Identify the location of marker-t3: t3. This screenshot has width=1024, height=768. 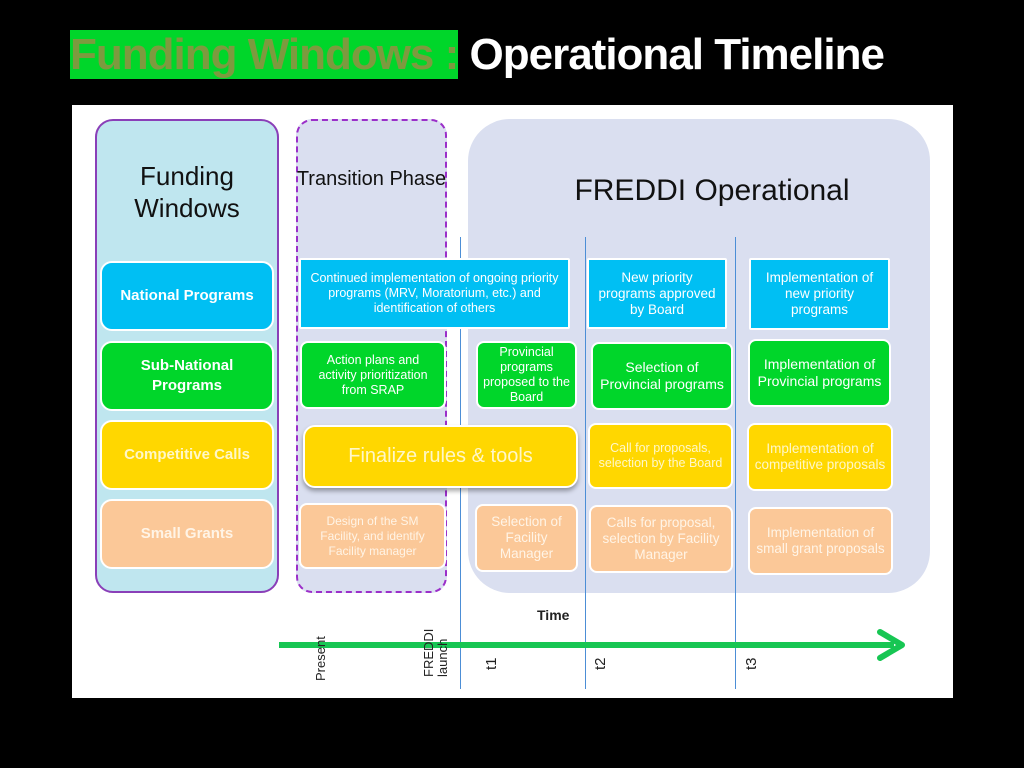
(751, 663).